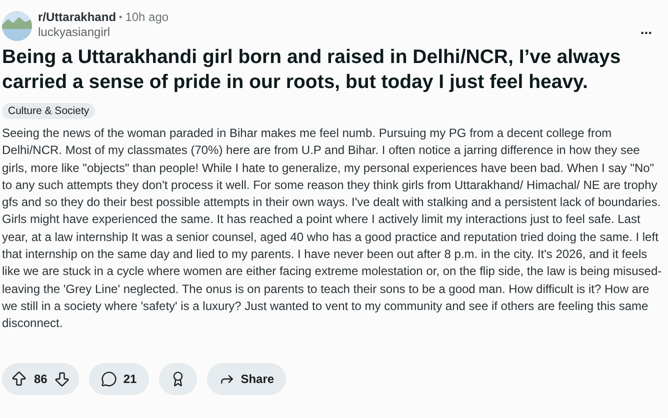 Image resolution: width=668 pixels, height=418 pixels. I want to click on speech-bubble-icon, so click(109, 378).